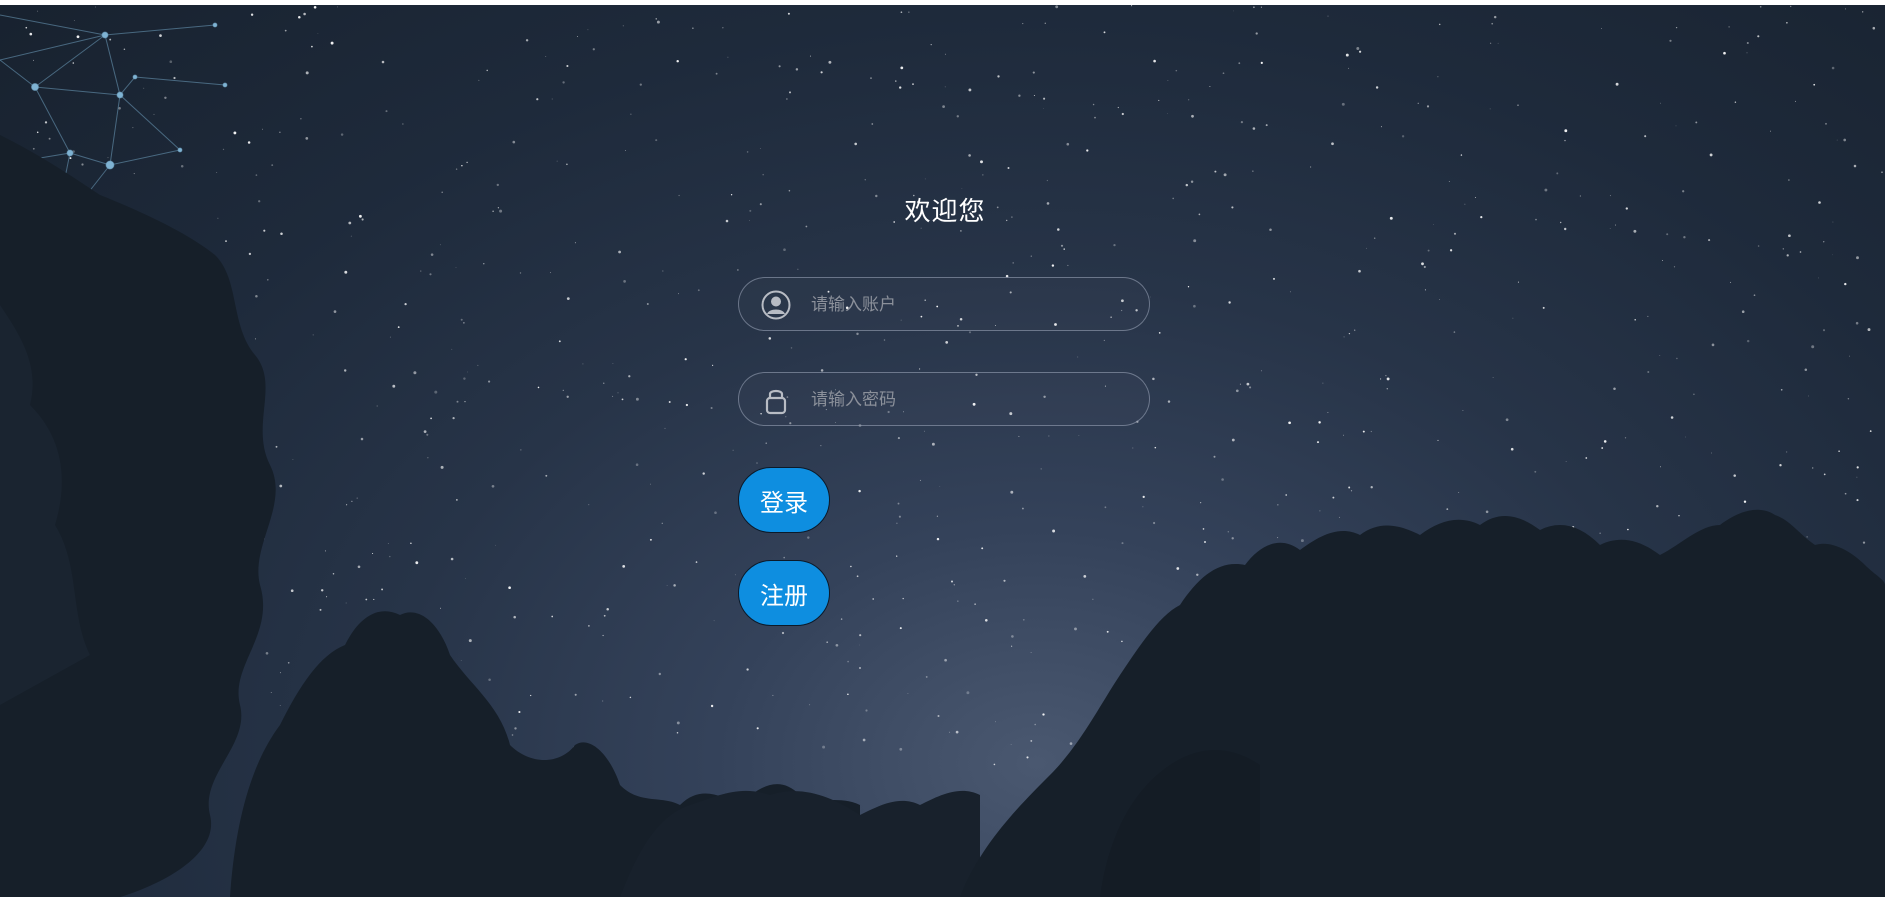 The image size is (1885, 897). Describe the element at coordinates (776, 305) in the screenshot. I see `user-icon` at that location.